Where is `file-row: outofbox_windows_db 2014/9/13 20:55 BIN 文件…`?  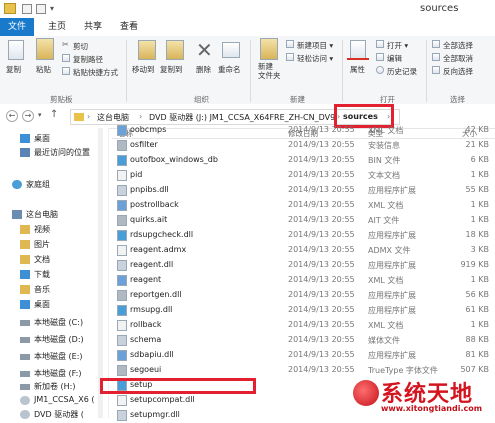
file-row: outofbox_windows_db 2014/9/13 20:55 BIN 文件… is located at coordinates (303, 160).